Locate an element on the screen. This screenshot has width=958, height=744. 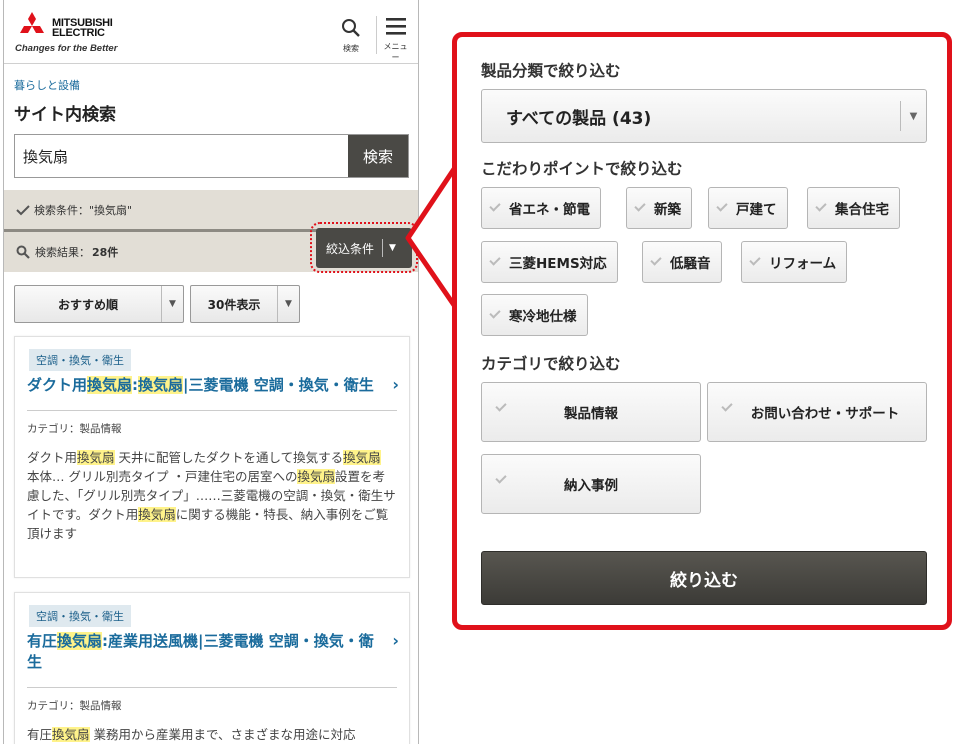
product-category-select: すべての製品 (43) ▼ is located at coordinates (704, 116).